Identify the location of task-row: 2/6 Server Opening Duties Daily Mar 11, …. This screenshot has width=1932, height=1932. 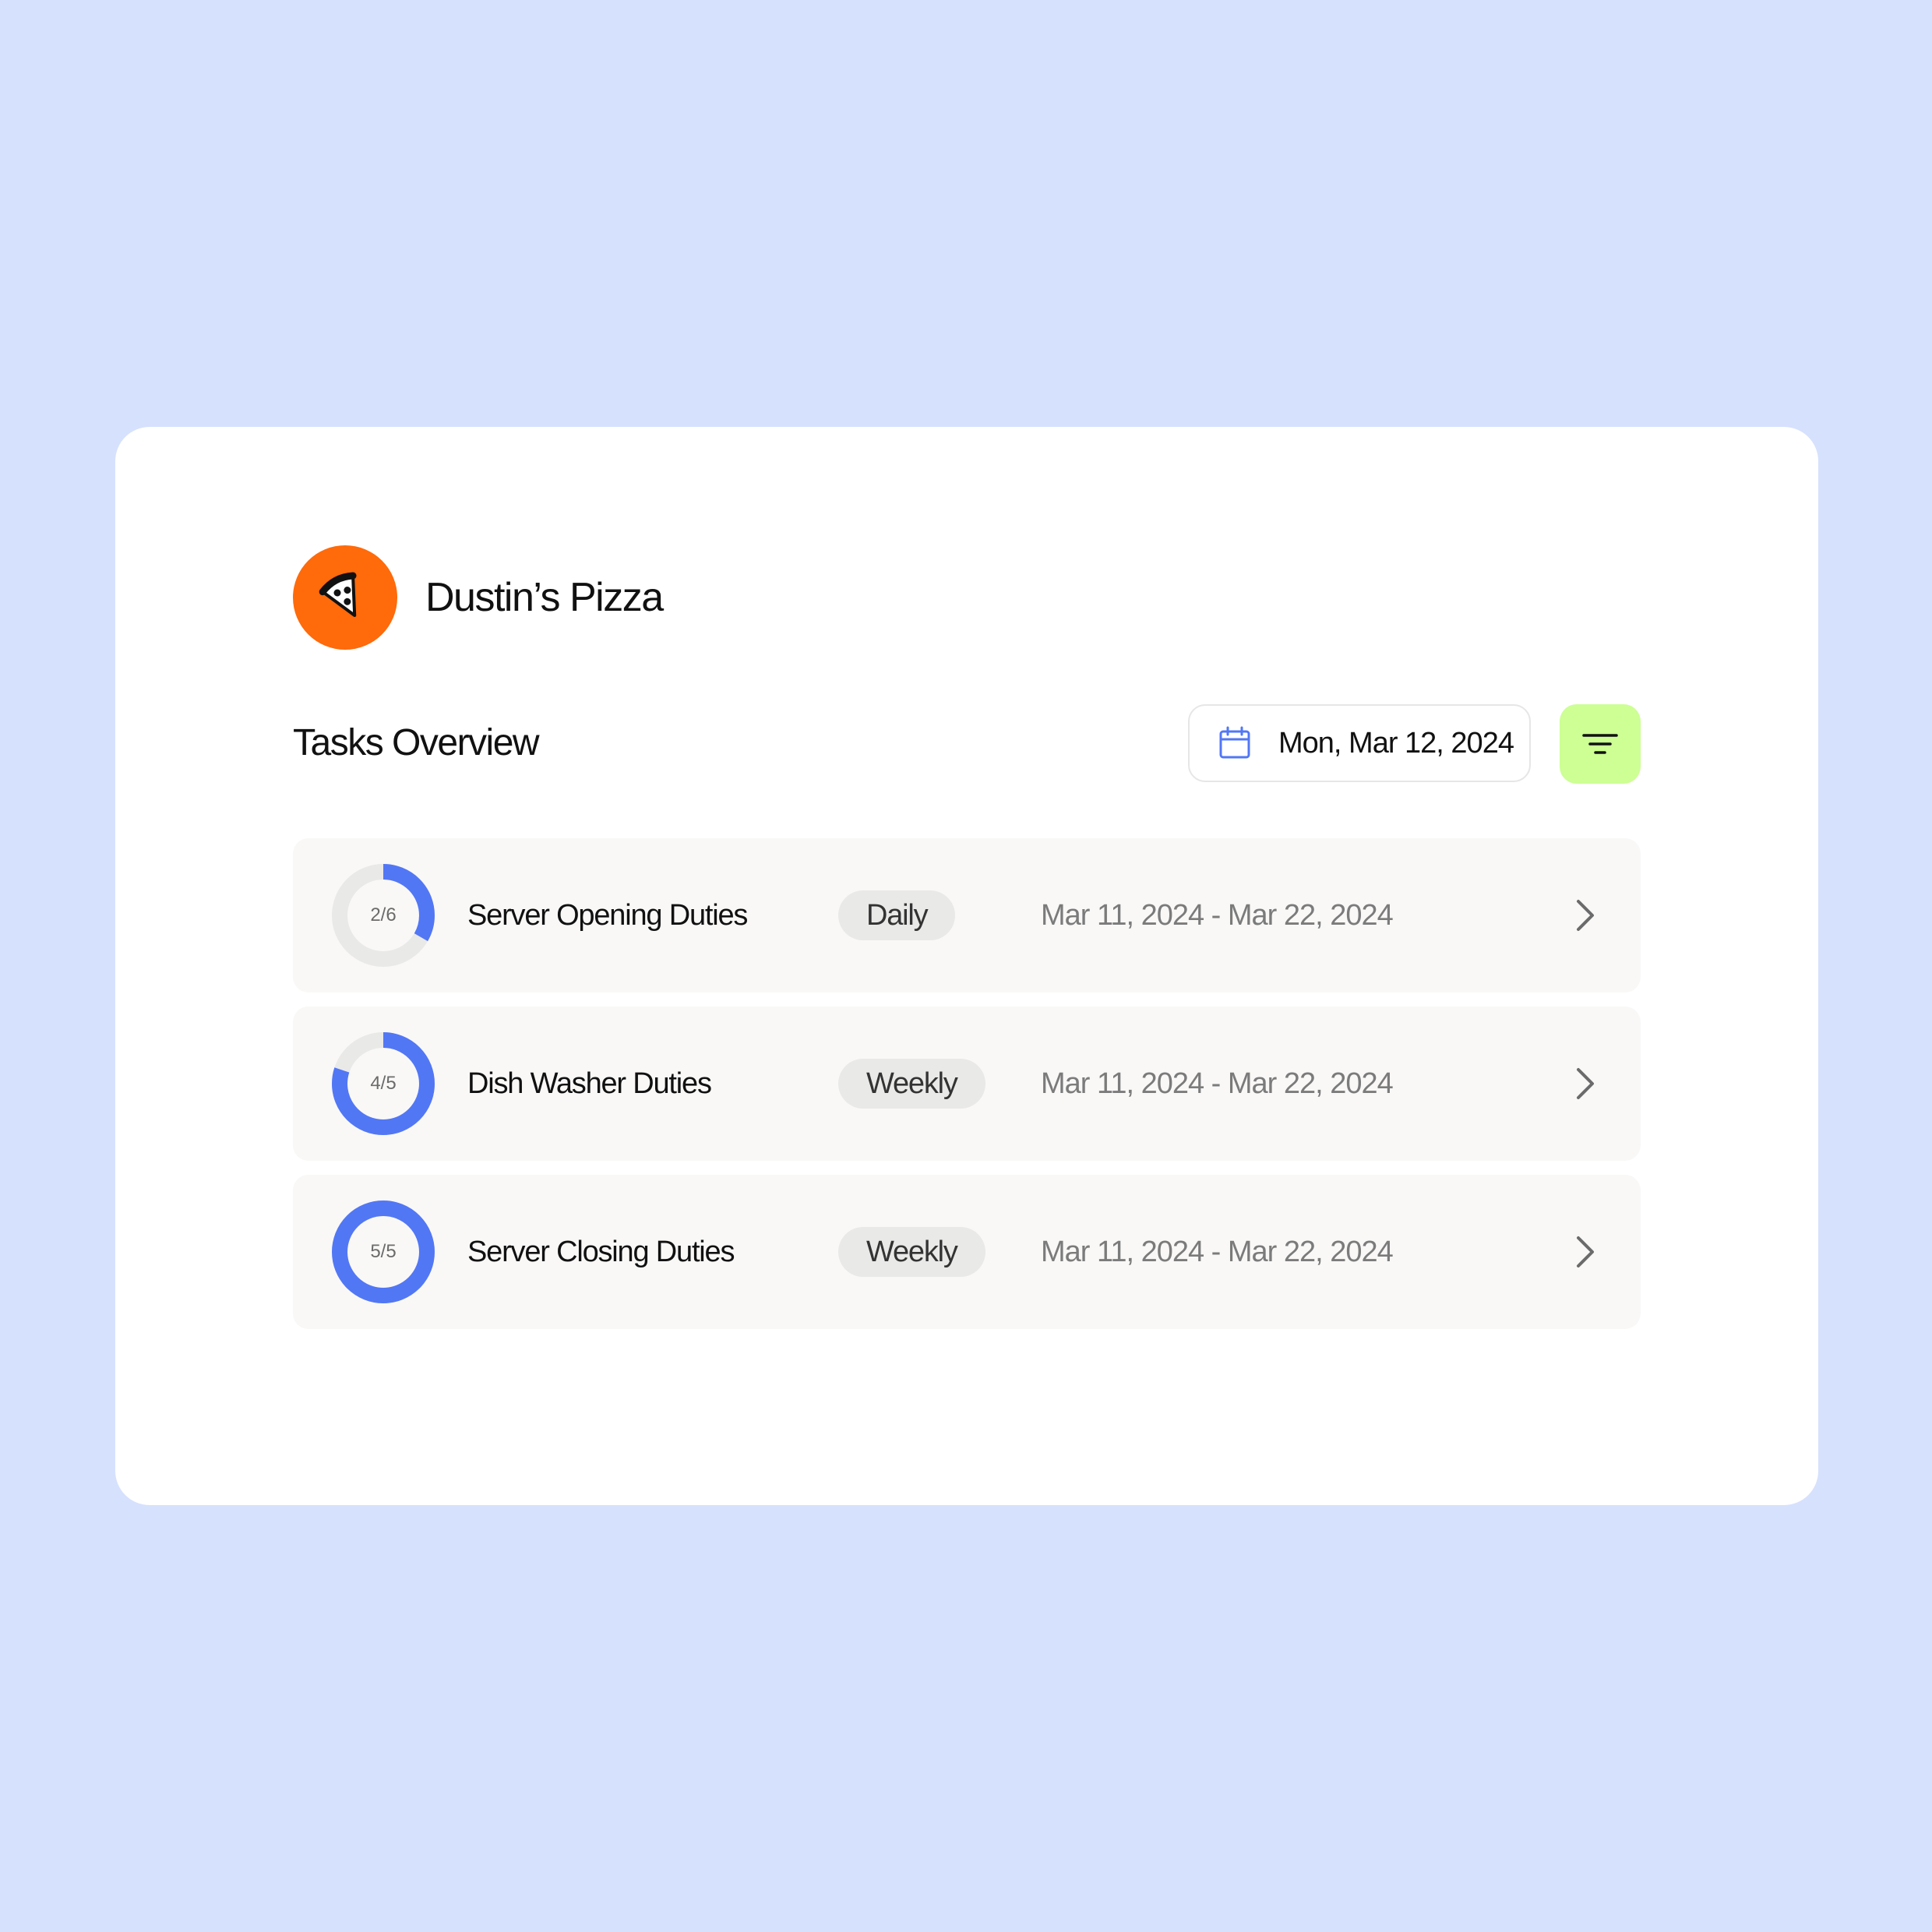
(967, 915).